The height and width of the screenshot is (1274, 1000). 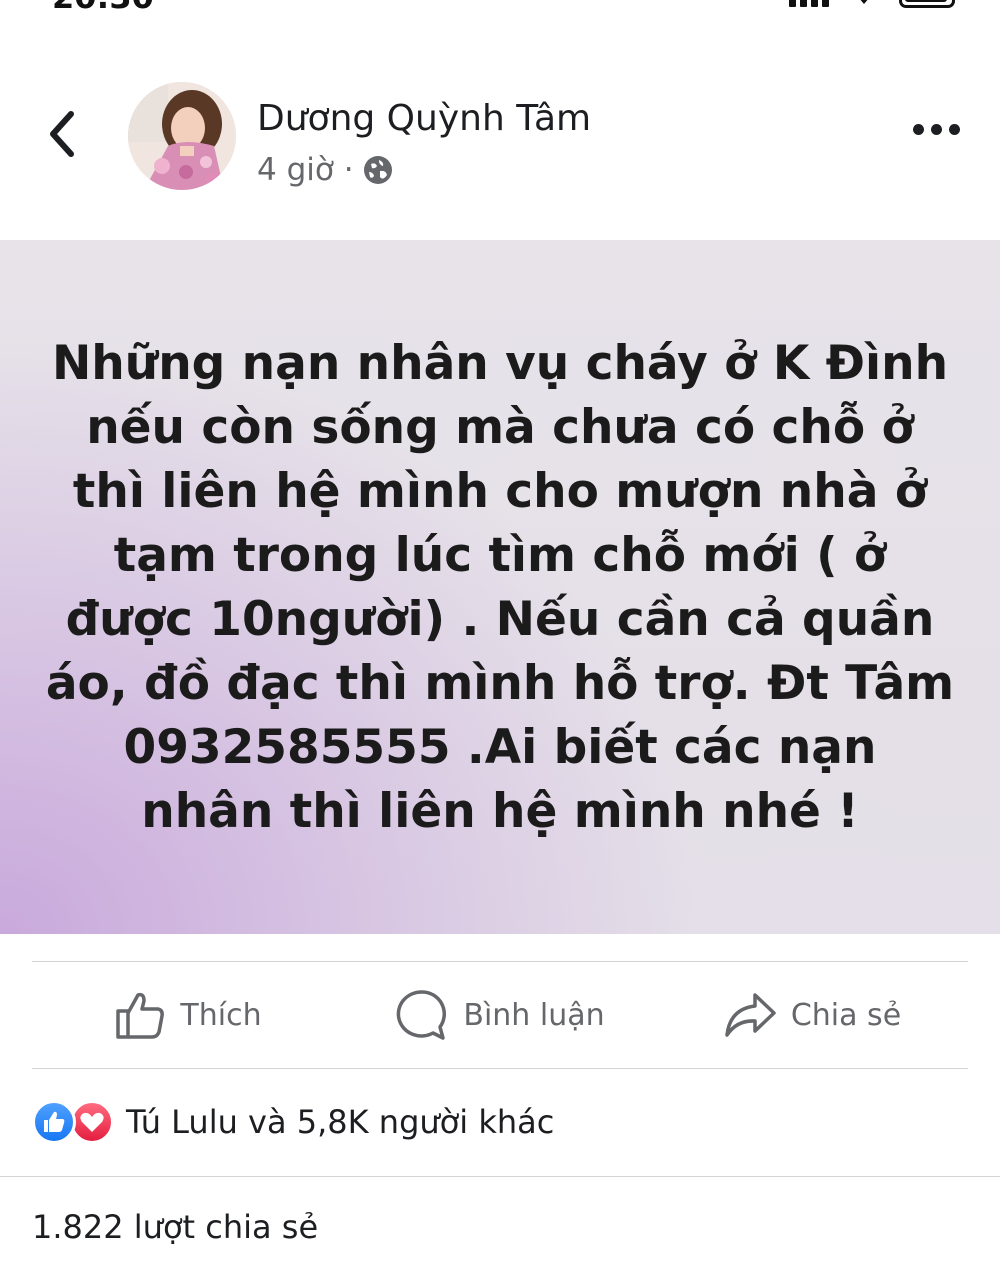 What do you see at coordinates (809, 3) in the screenshot?
I see `signal-icon` at bounding box center [809, 3].